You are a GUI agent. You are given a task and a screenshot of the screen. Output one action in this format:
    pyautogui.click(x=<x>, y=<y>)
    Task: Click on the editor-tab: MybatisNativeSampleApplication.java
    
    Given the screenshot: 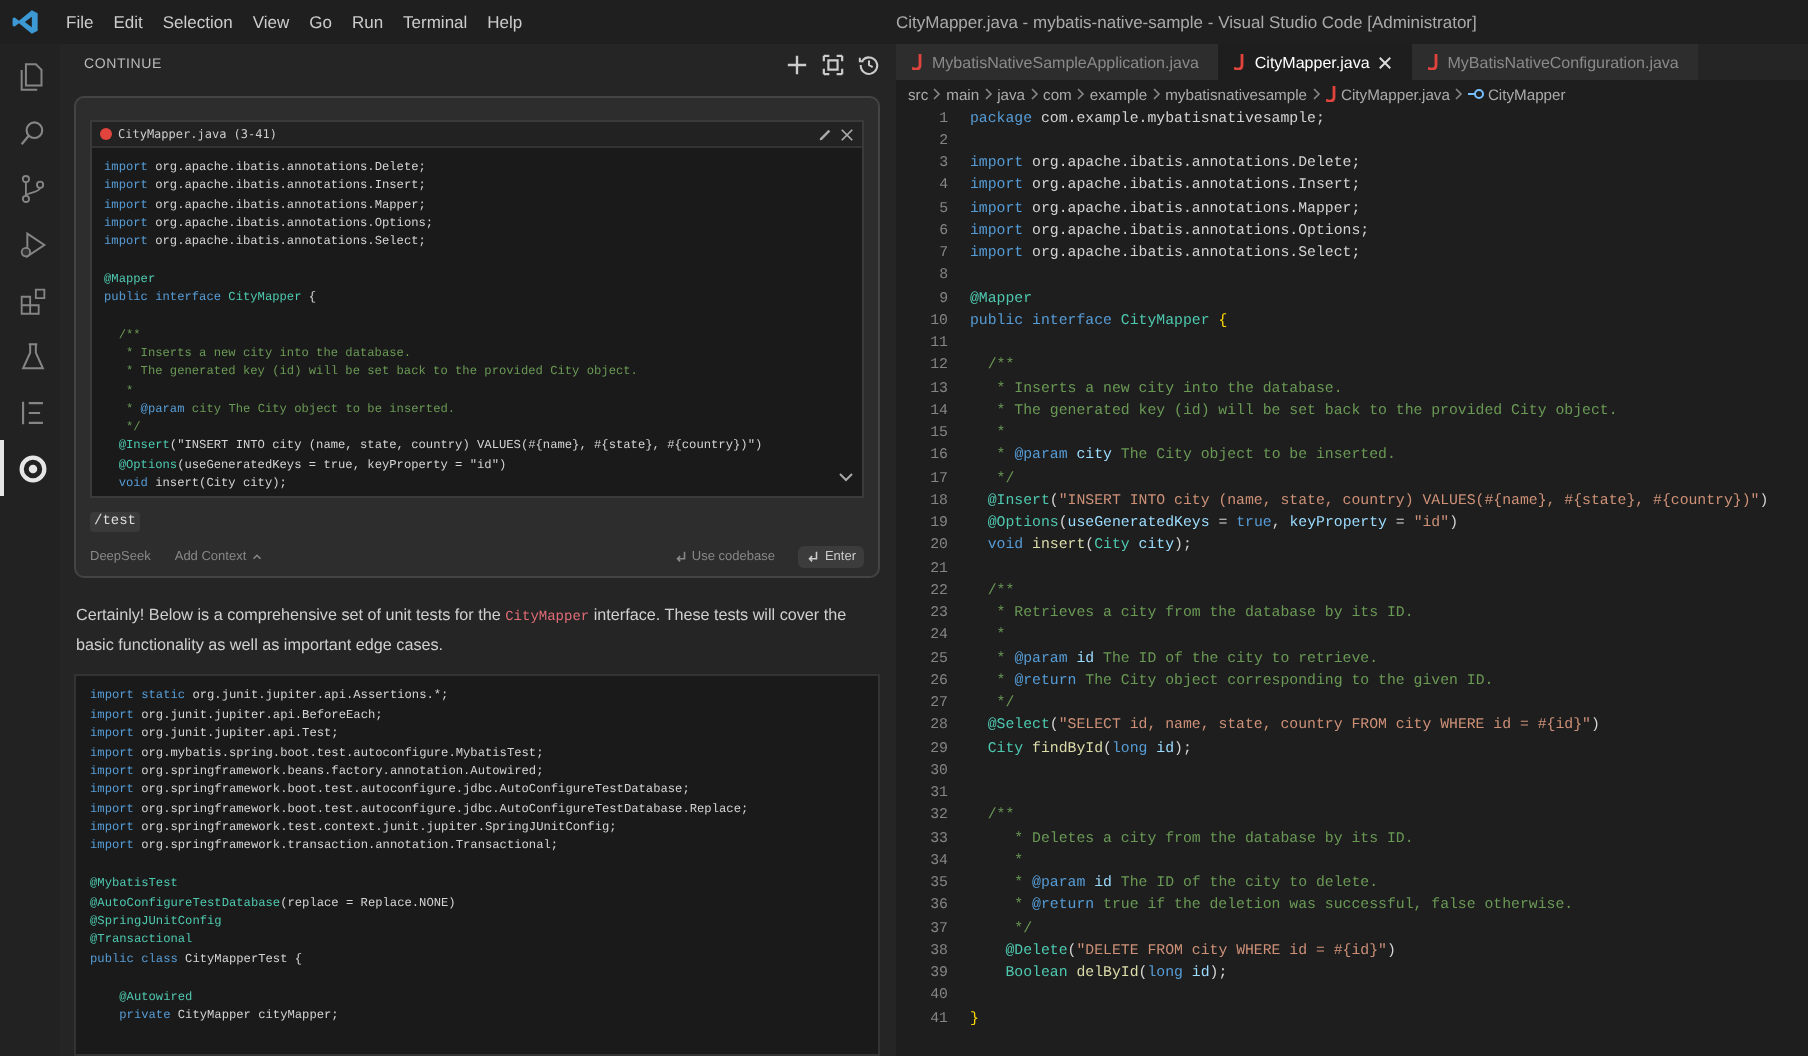 What is the action you would take?
    pyautogui.click(x=1057, y=62)
    